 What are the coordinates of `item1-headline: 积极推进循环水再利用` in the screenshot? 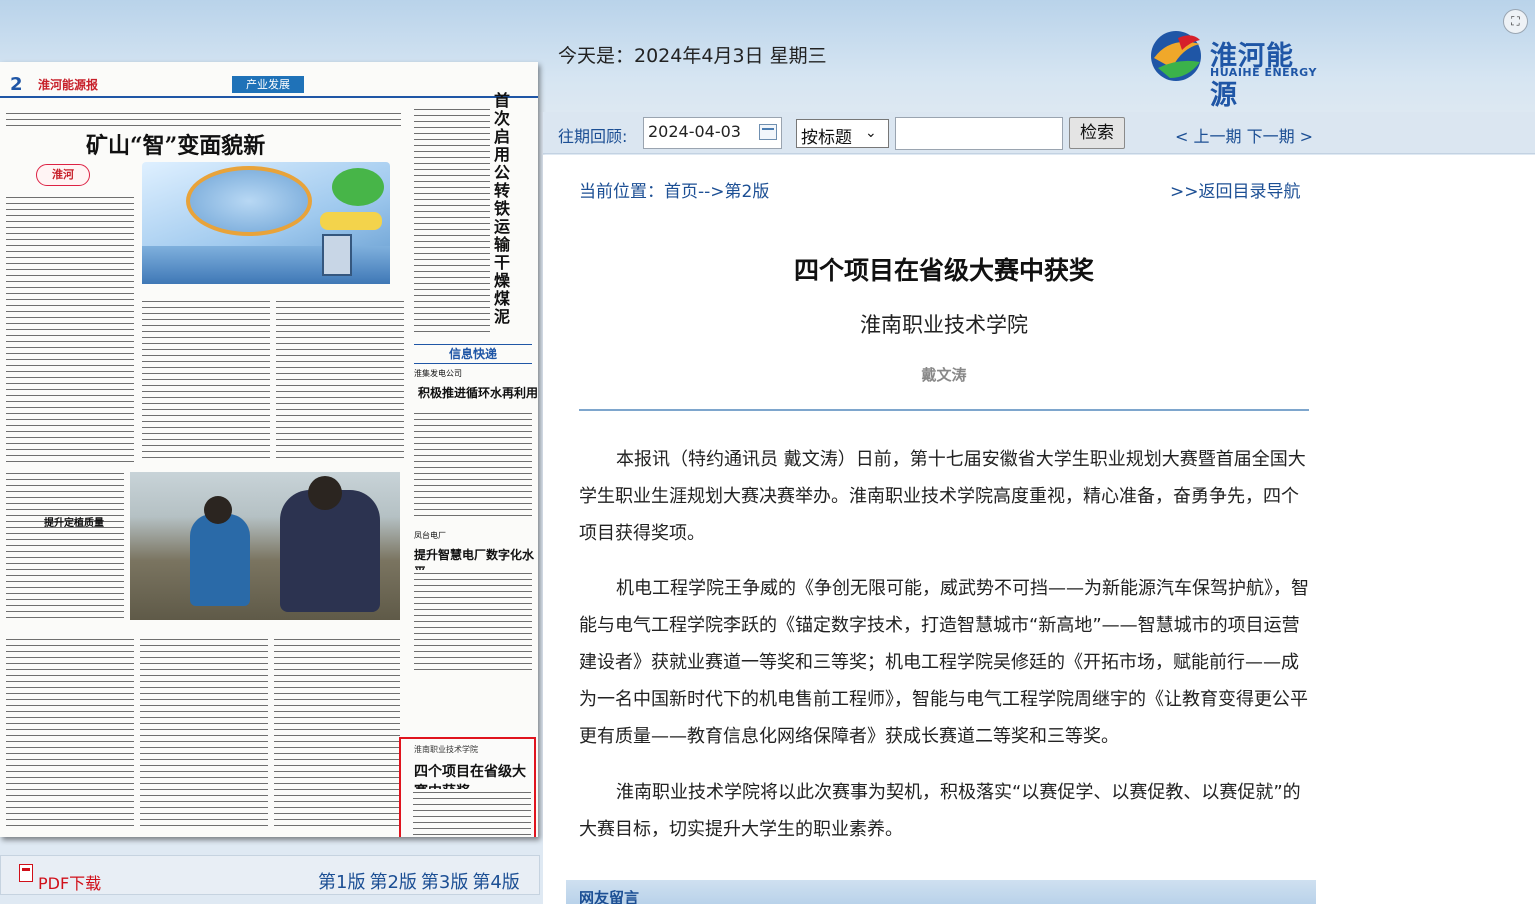 It's located at (478, 393).